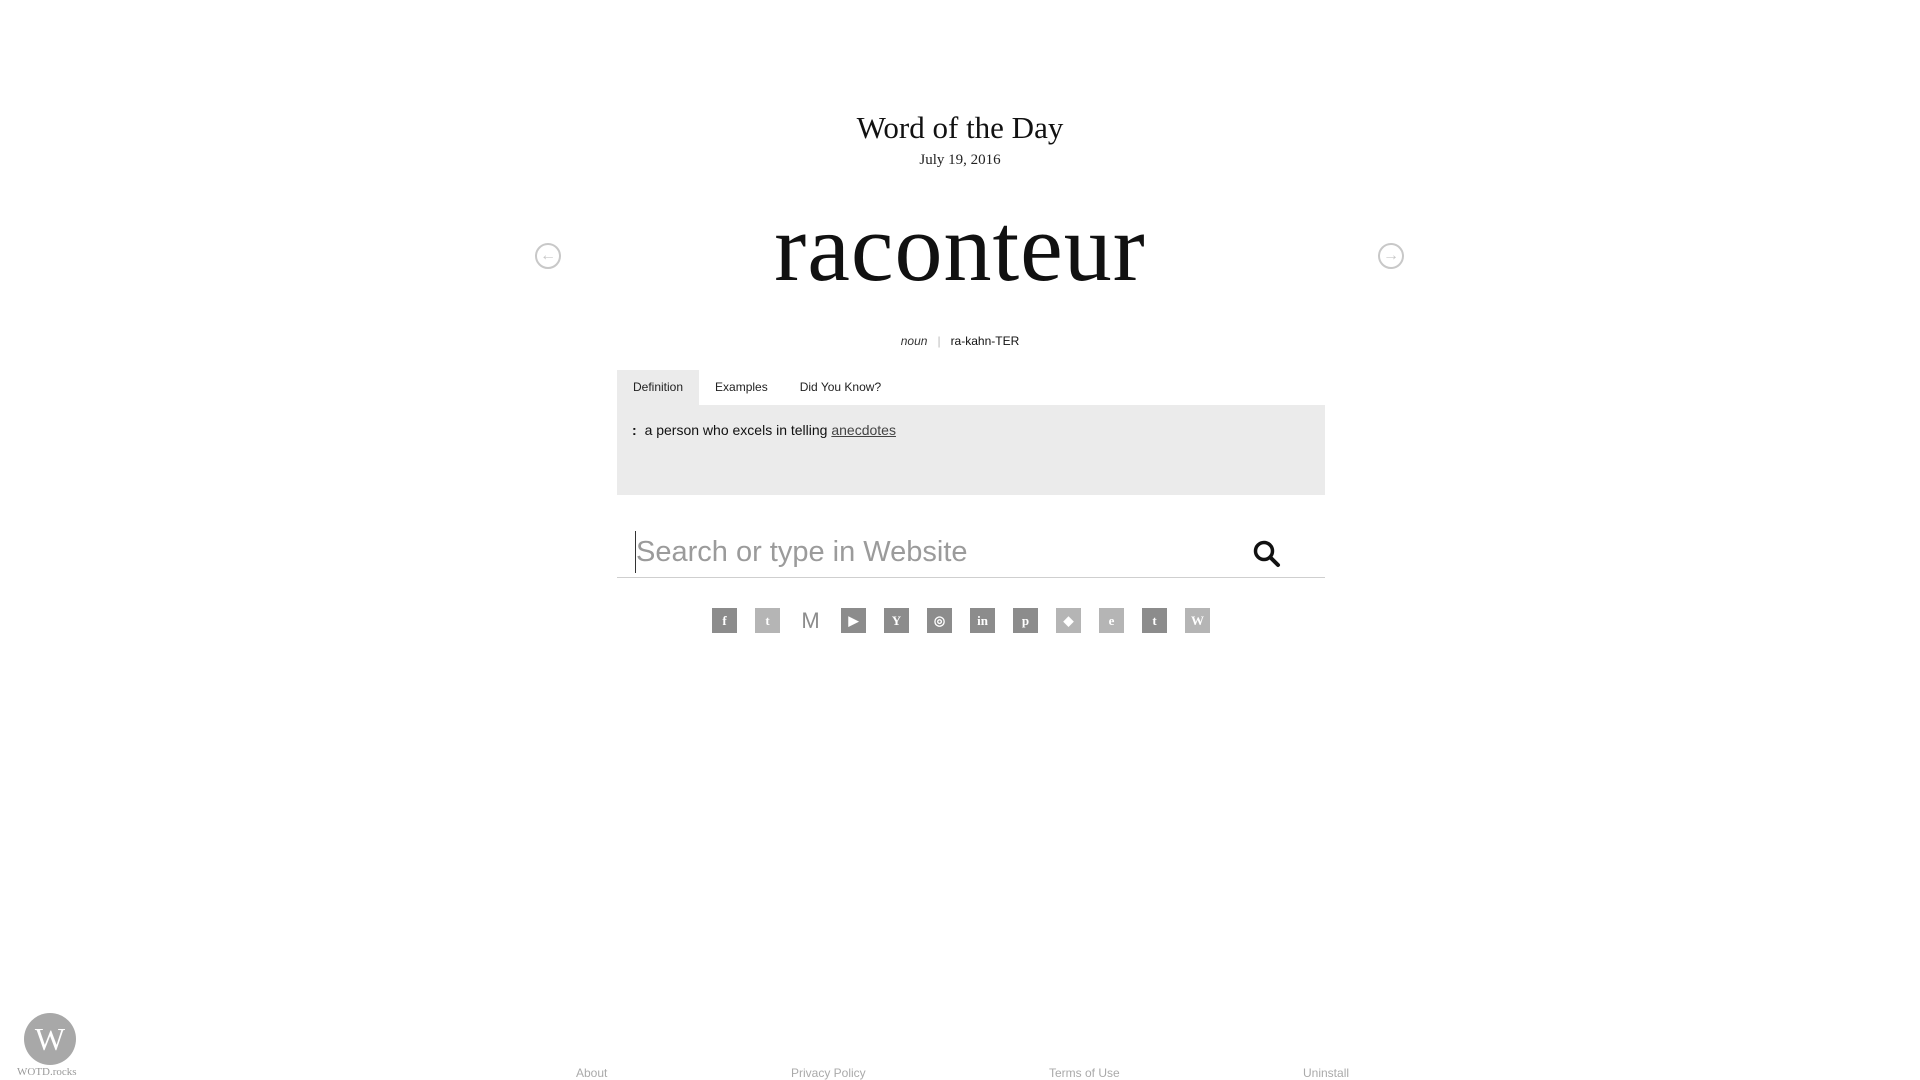 This screenshot has height=1080, width=1920. What do you see at coordinates (914, 341) in the screenshot?
I see `part-of-speech: noun` at bounding box center [914, 341].